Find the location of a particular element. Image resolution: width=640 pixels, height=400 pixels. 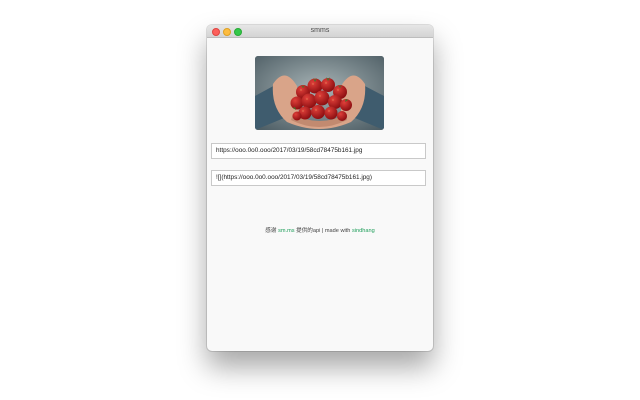

strawberries-photo-icon is located at coordinates (319, 93).